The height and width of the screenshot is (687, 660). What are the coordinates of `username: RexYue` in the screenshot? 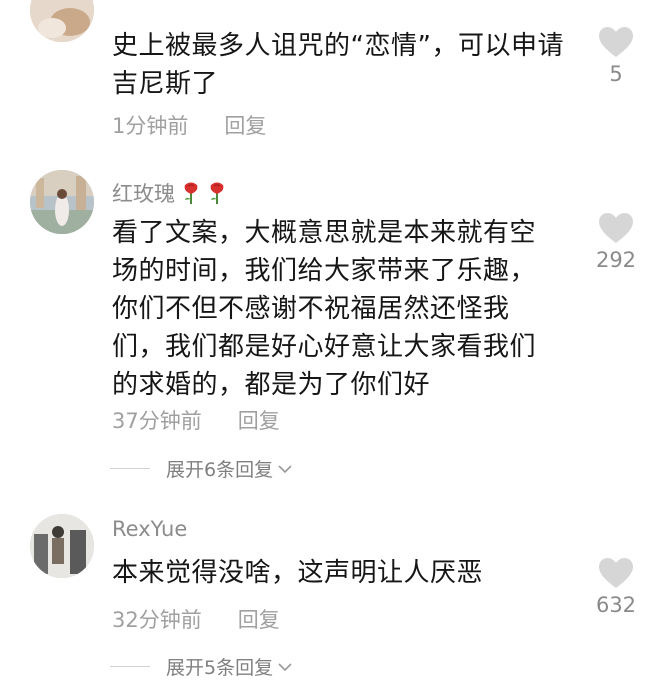 It's located at (149, 529).